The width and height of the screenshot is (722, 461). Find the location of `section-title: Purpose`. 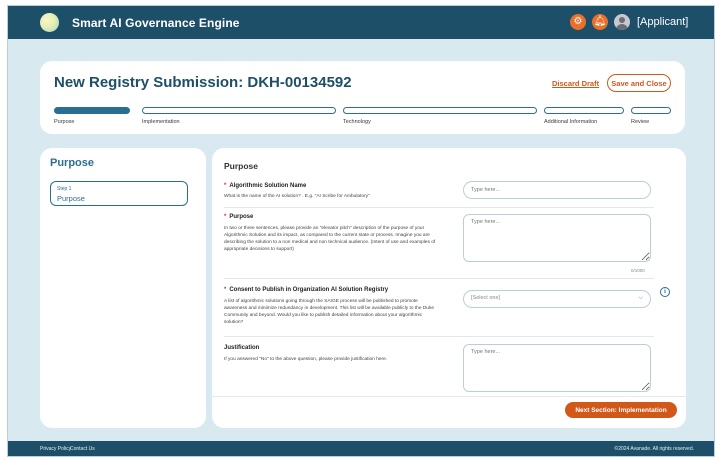

section-title: Purpose is located at coordinates (241, 166).